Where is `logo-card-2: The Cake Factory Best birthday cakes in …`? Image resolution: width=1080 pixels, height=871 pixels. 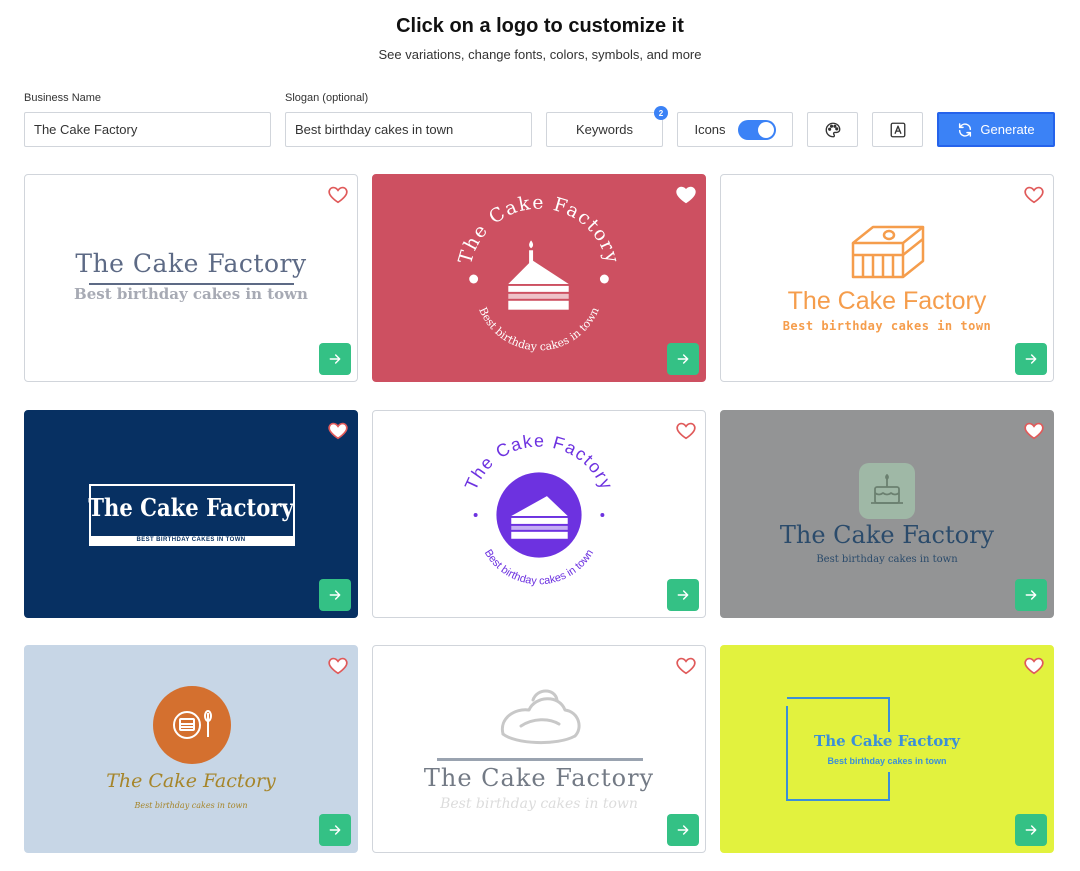
logo-card-2: The Cake Factory Best birthday cakes in … is located at coordinates (539, 278).